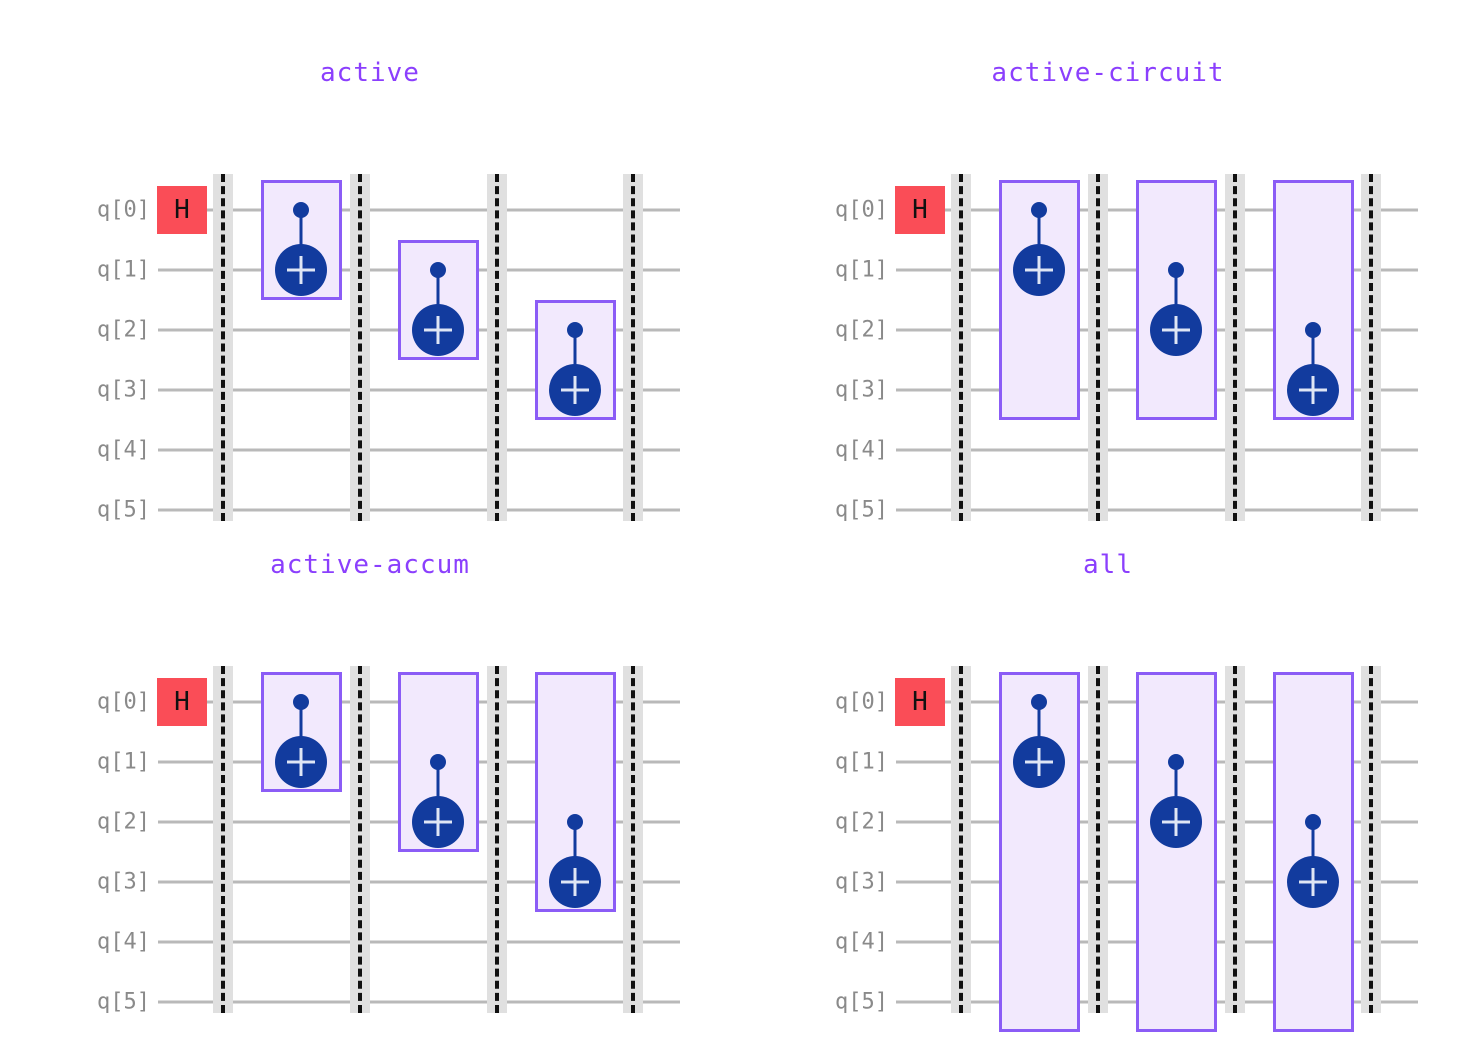 The height and width of the screenshot is (1040, 1468). What do you see at coordinates (370, 565) in the screenshot?
I see `panel-title-active-accum: active-accum` at bounding box center [370, 565].